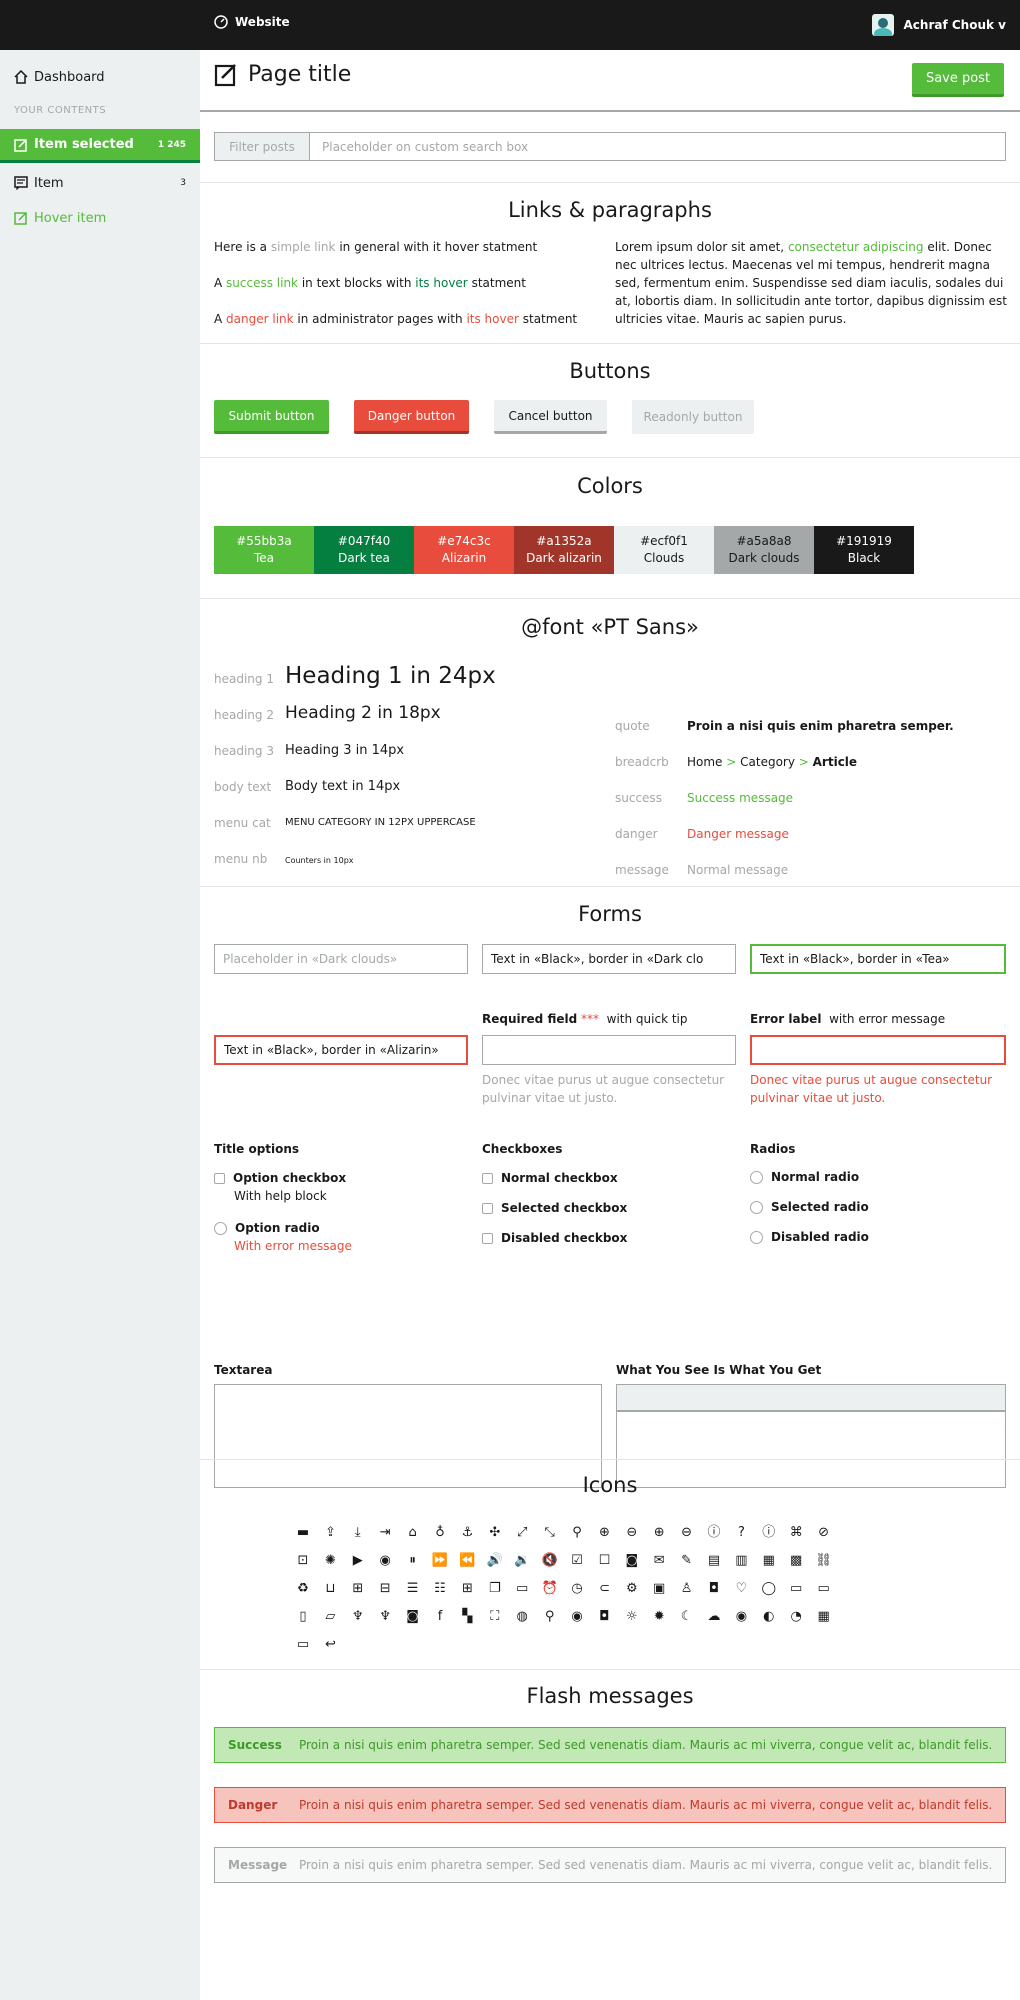  What do you see at coordinates (341, 1050) in the screenshot?
I see `alizarin-input` at bounding box center [341, 1050].